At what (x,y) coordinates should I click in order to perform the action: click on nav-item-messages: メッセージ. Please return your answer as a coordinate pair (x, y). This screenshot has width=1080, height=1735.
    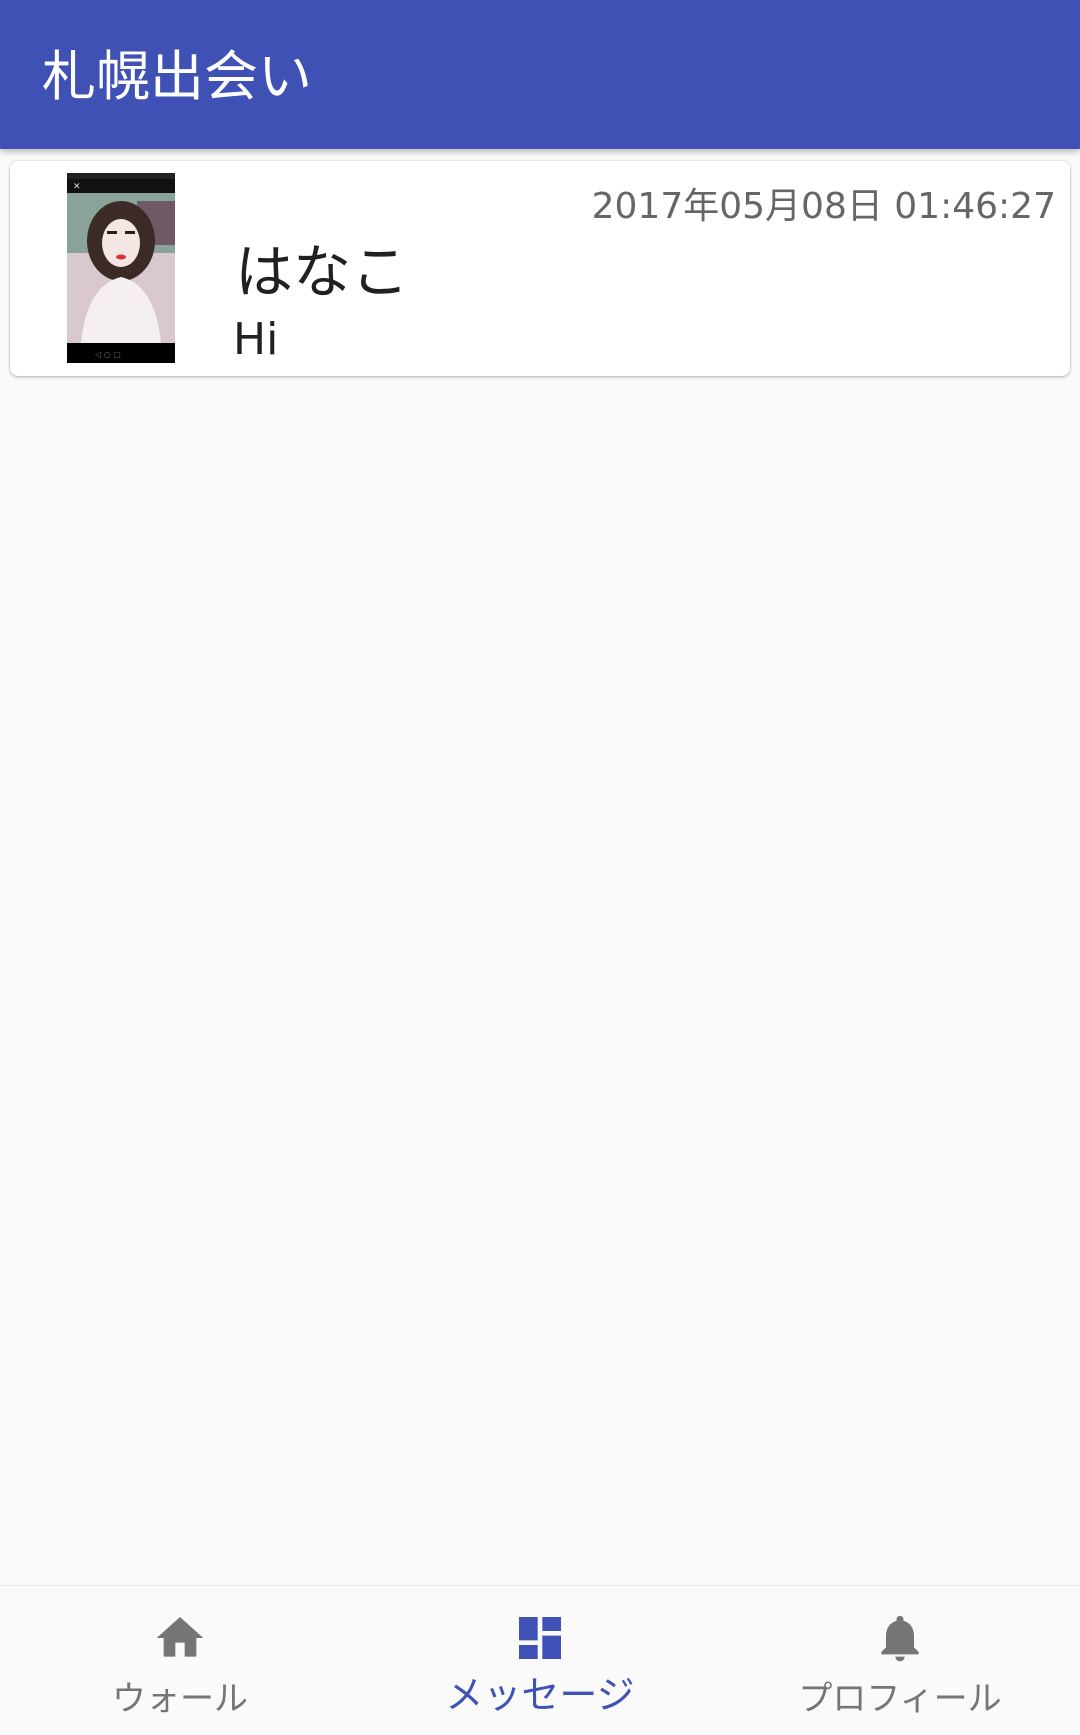
    Looking at the image, I should click on (540, 1660).